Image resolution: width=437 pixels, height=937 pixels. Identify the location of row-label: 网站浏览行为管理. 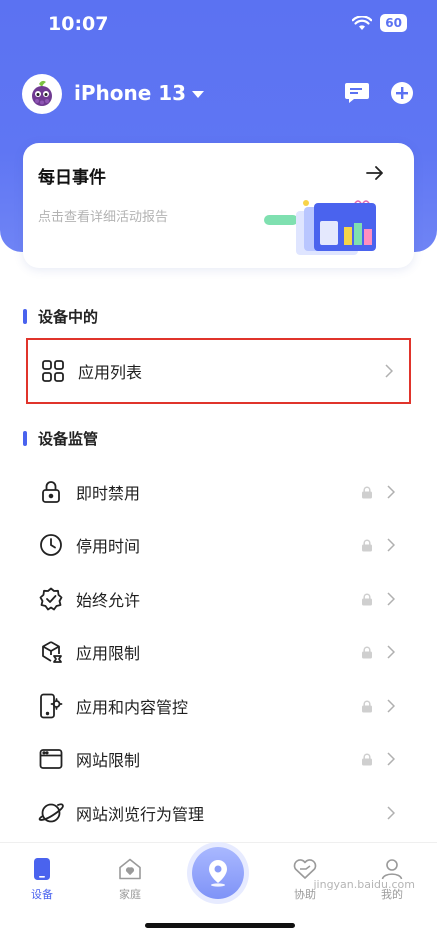
(140, 814).